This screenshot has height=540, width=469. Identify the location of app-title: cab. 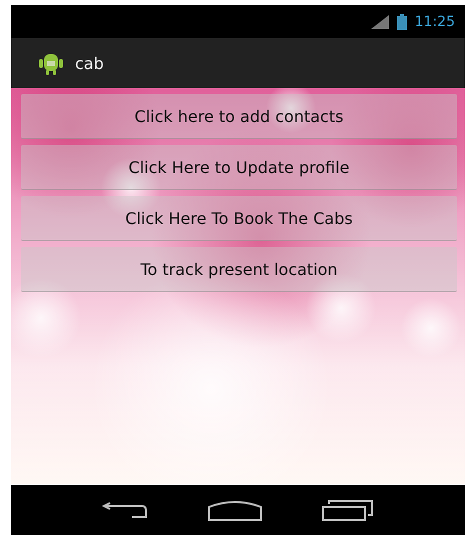
(89, 63).